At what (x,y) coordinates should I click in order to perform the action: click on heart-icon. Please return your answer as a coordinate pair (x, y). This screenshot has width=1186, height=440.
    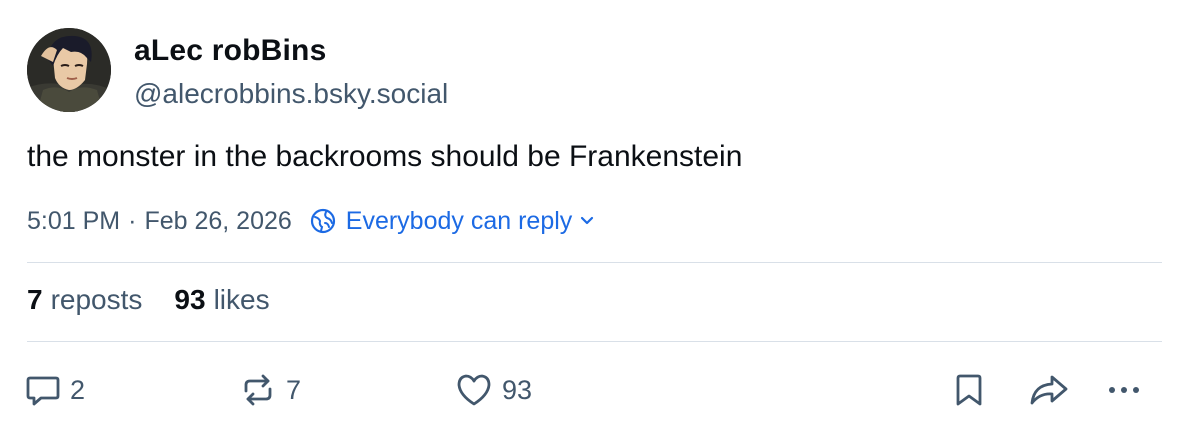
    Looking at the image, I should click on (474, 390).